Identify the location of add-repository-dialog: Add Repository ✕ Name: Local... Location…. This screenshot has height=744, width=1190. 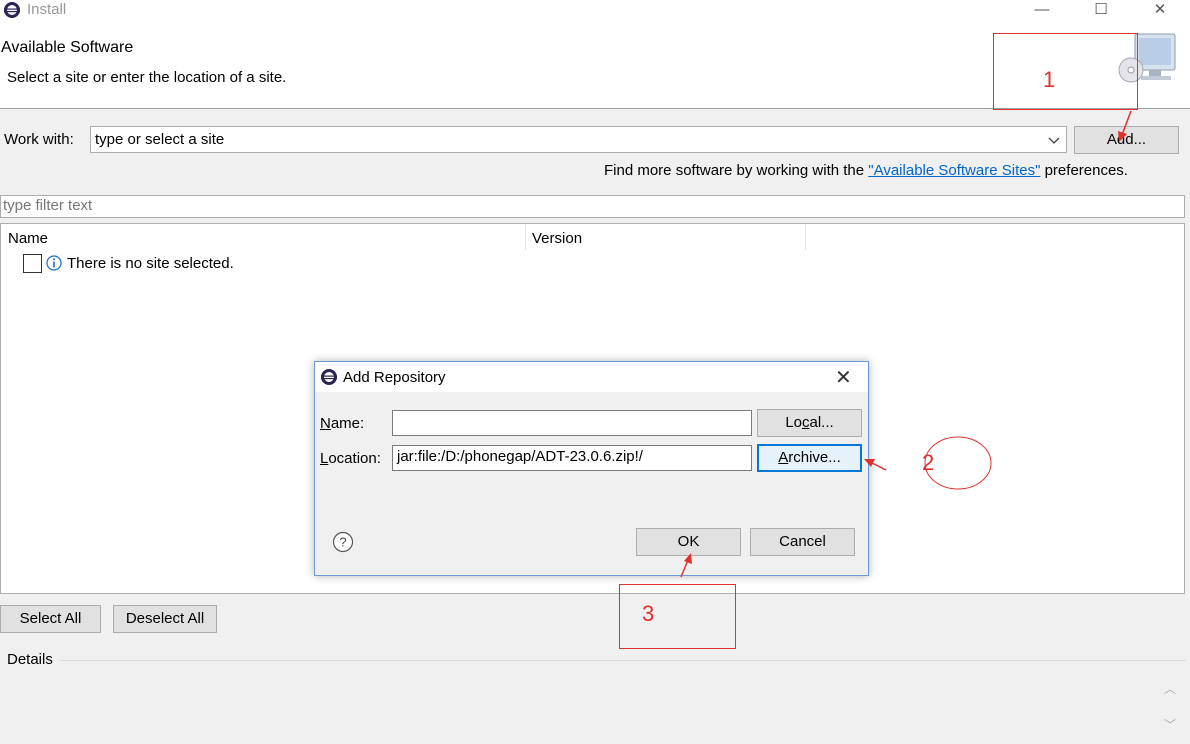
(591, 468).